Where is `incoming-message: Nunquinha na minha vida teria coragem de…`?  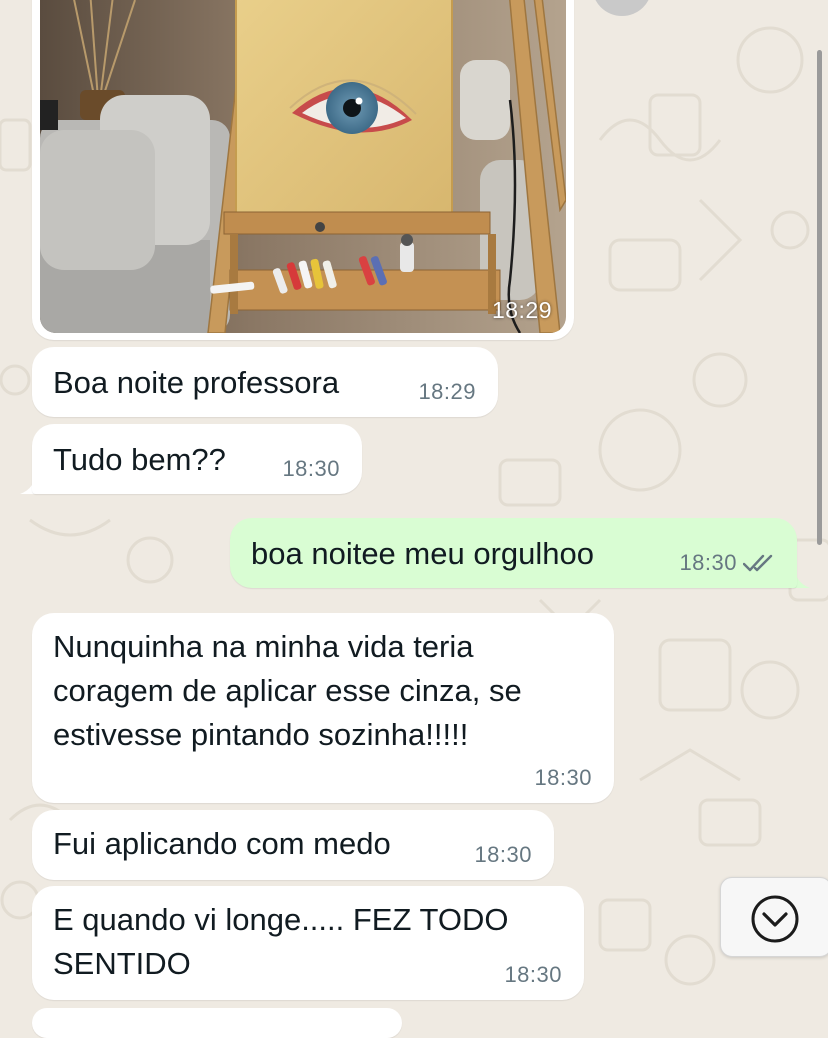
incoming-message: Nunquinha na minha vida teria coragem de… is located at coordinates (323, 708).